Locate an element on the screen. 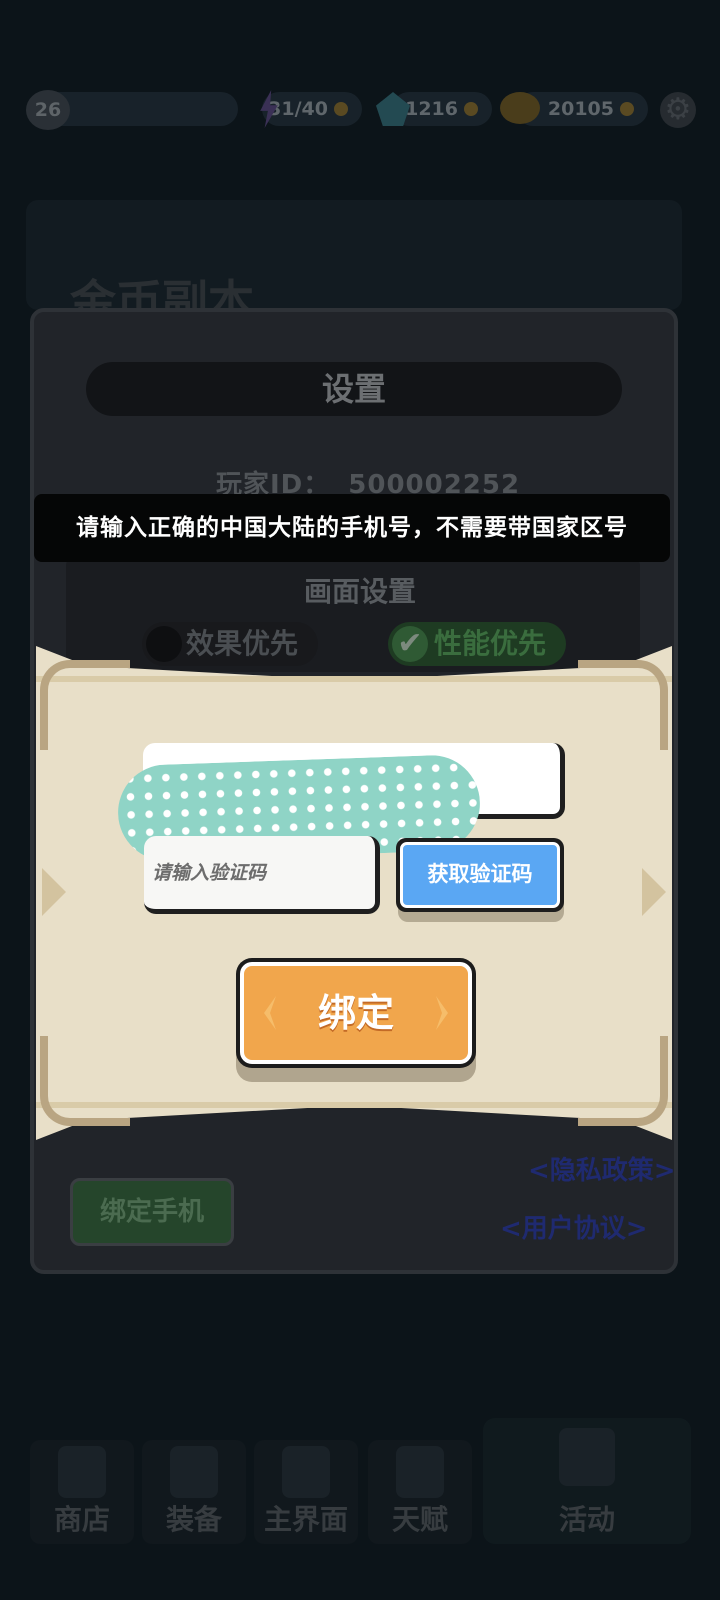  chevron-right-icon is located at coordinates (442, 1013).